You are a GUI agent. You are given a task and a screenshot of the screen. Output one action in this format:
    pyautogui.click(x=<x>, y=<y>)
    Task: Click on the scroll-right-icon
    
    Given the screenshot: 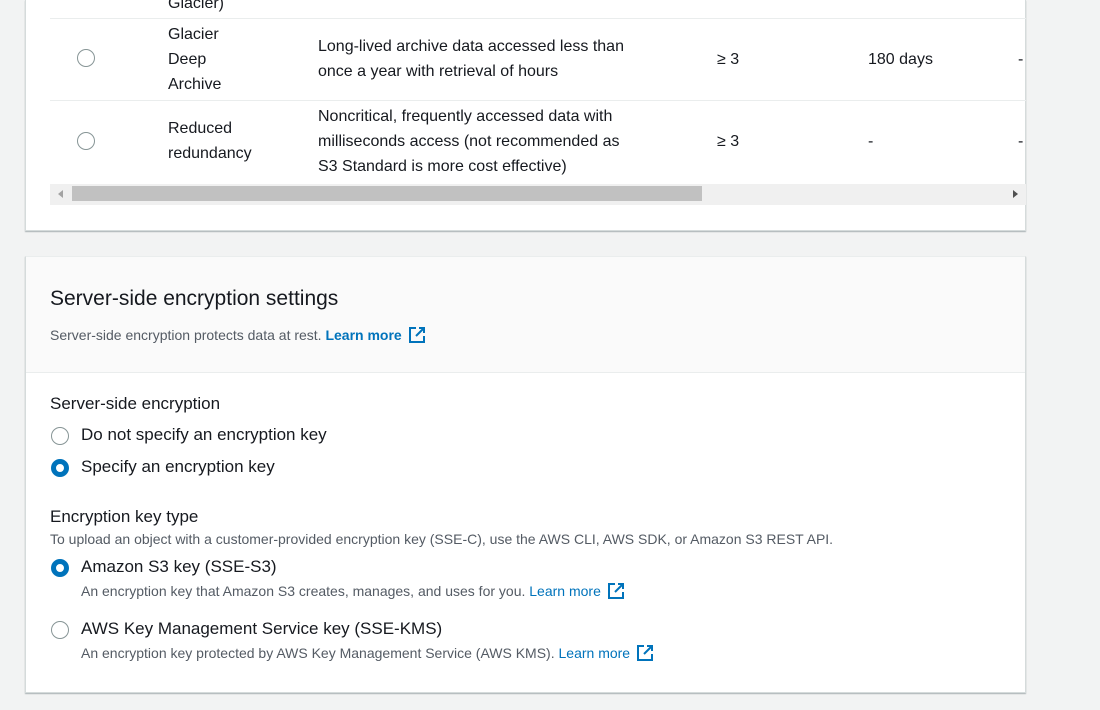 What is the action you would take?
    pyautogui.click(x=1015, y=194)
    